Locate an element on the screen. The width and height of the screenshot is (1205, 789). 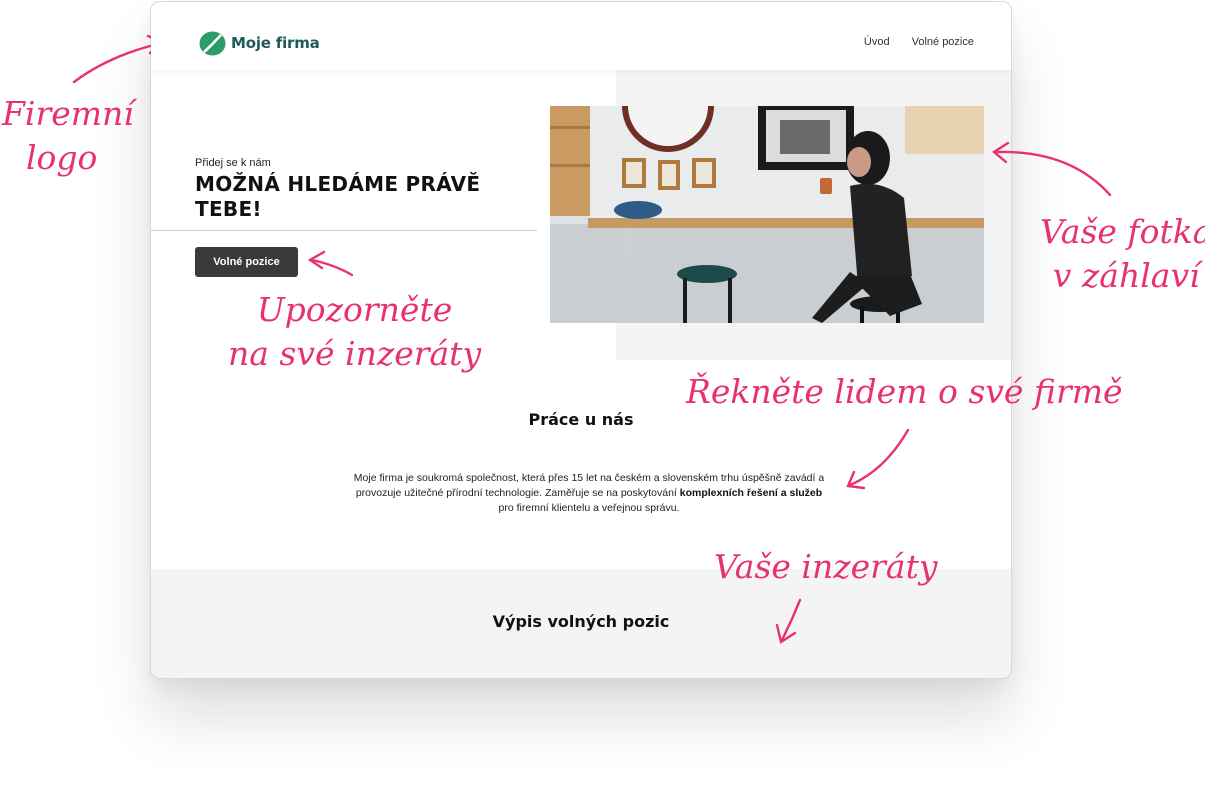
main-nav: Úvod Volné pozice is located at coordinates (919, 42).